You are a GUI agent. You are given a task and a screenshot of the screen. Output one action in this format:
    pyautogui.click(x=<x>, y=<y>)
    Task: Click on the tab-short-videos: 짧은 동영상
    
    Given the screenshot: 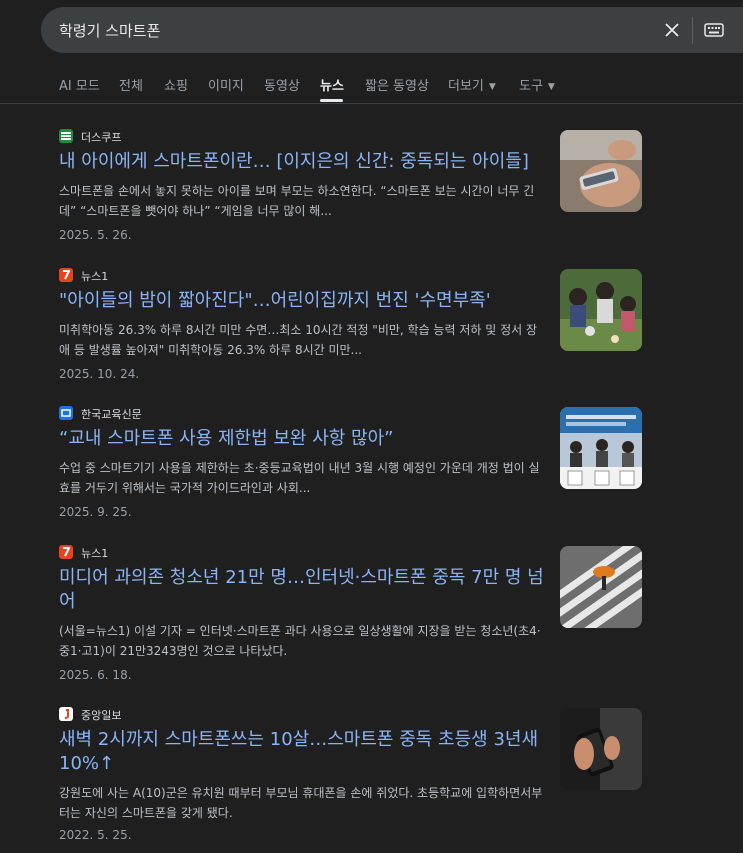 What is the action you would take?
    pyautogui.click(x=397, y=84)
    